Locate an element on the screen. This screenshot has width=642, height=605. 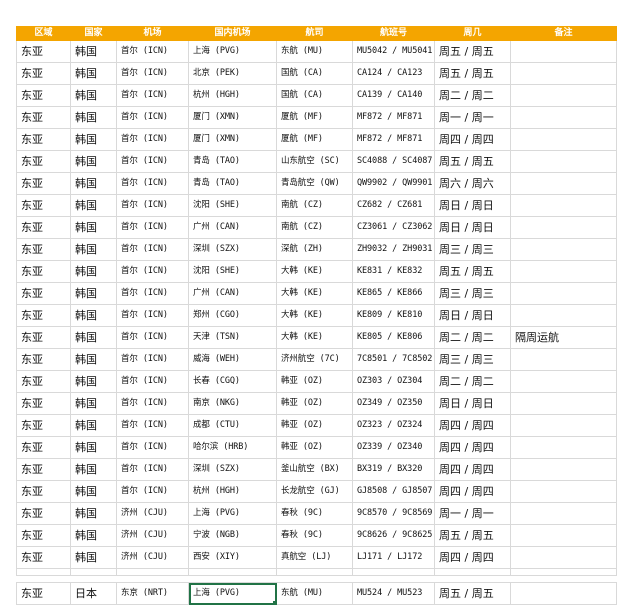
cell-airline: 深航 (ZH) is located at coordinates (314, 249).